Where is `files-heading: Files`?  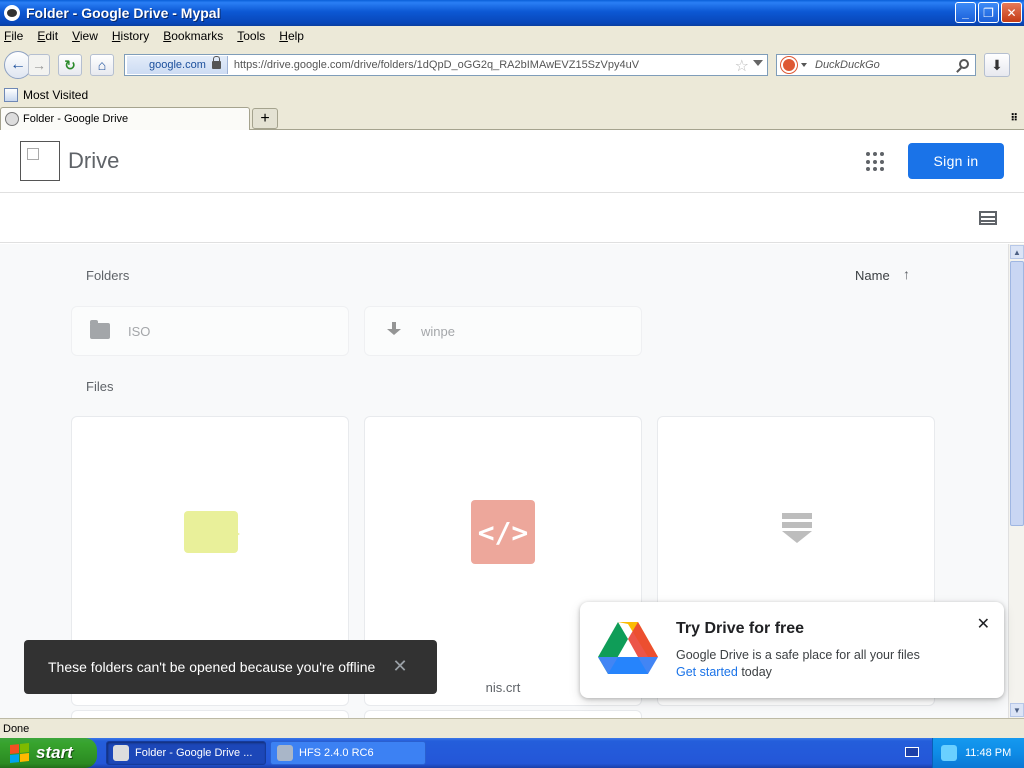 files-heading: Files is located at coordinates (100, 386).